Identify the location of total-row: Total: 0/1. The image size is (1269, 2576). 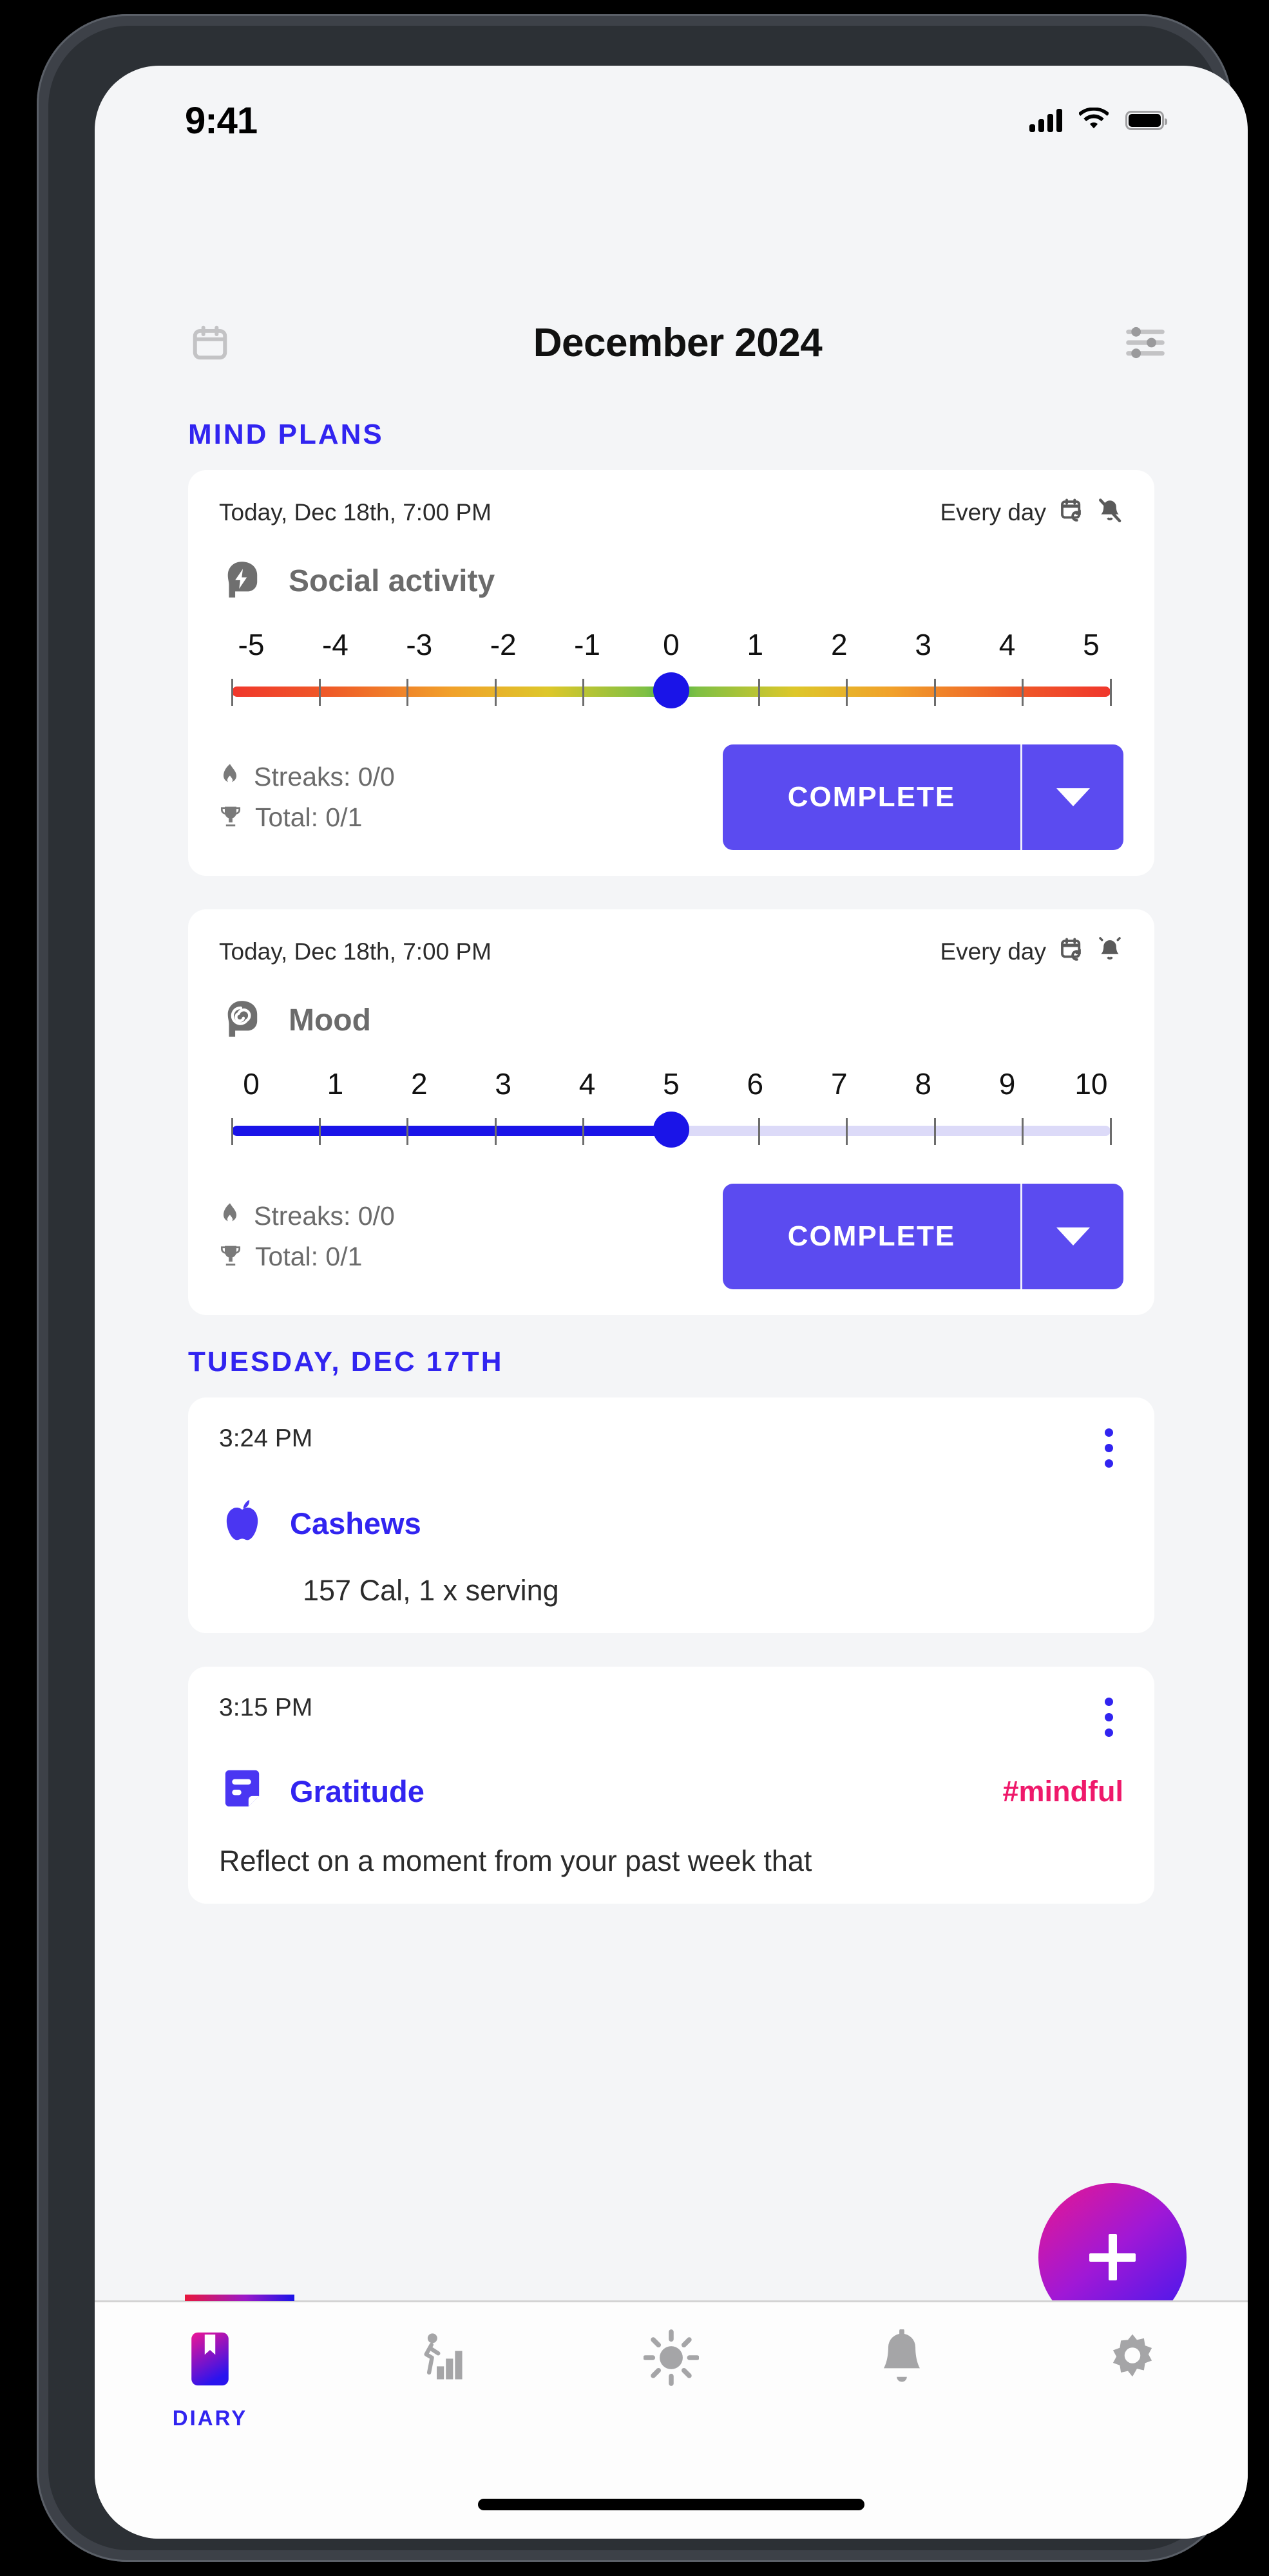
(307, 817).